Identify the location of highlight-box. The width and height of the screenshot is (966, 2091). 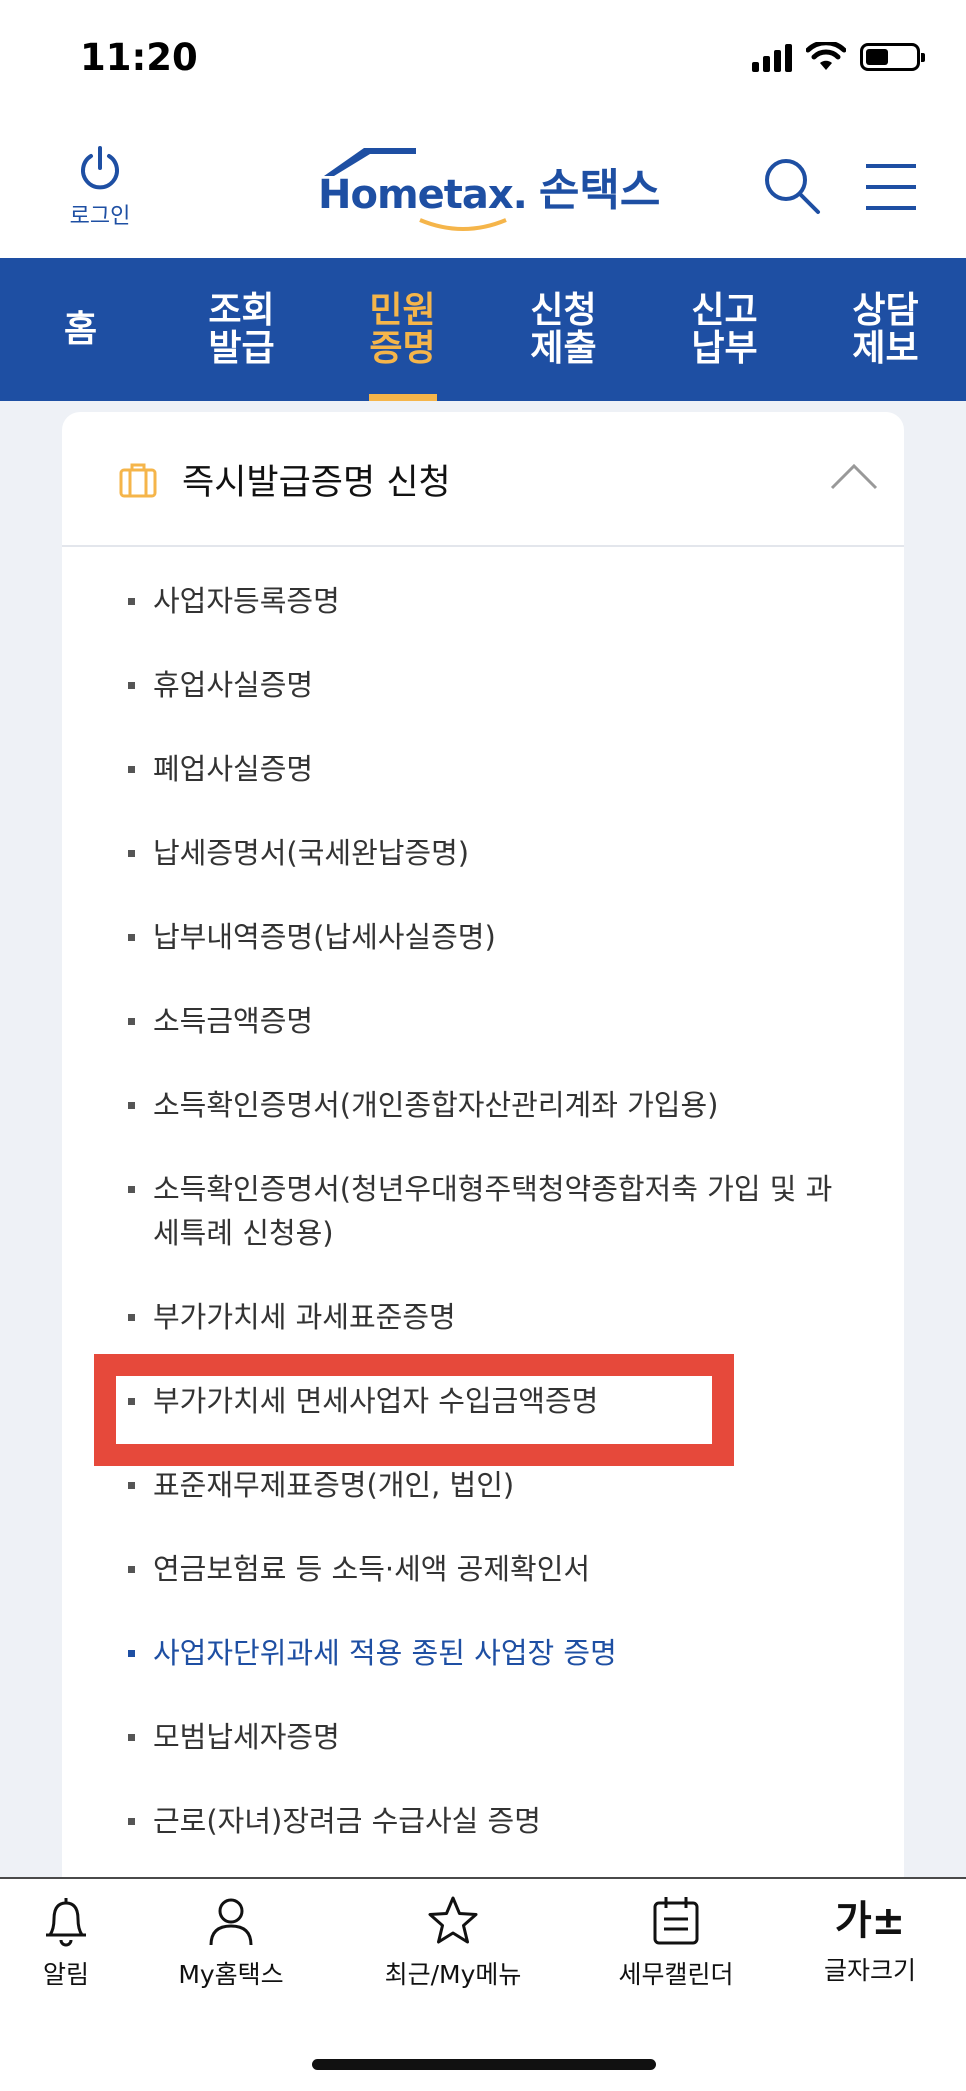
(414, 1410).